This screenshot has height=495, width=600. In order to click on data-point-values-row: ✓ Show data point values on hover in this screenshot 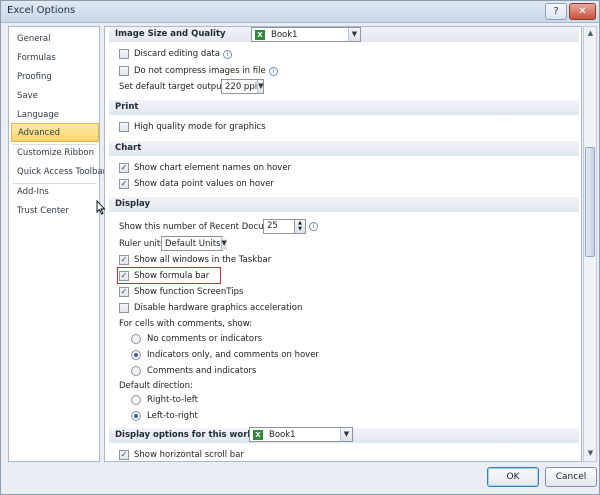, I will do `click(196, 184)`.